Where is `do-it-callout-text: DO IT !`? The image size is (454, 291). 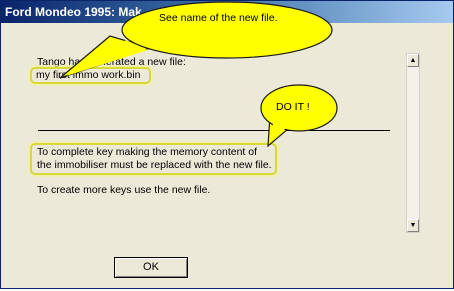 do-it-callout-text: DO IT ! is located at coordinates (293, 107).